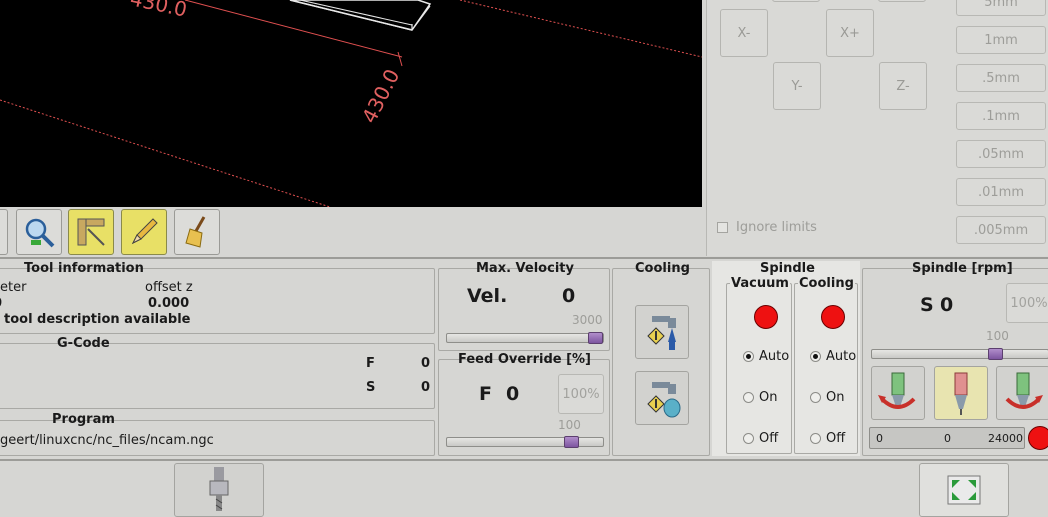 This screenshot has width=1048, height=517. I want to click on gcode-panel: G-Code F 0 S 0, so click(218, 373).